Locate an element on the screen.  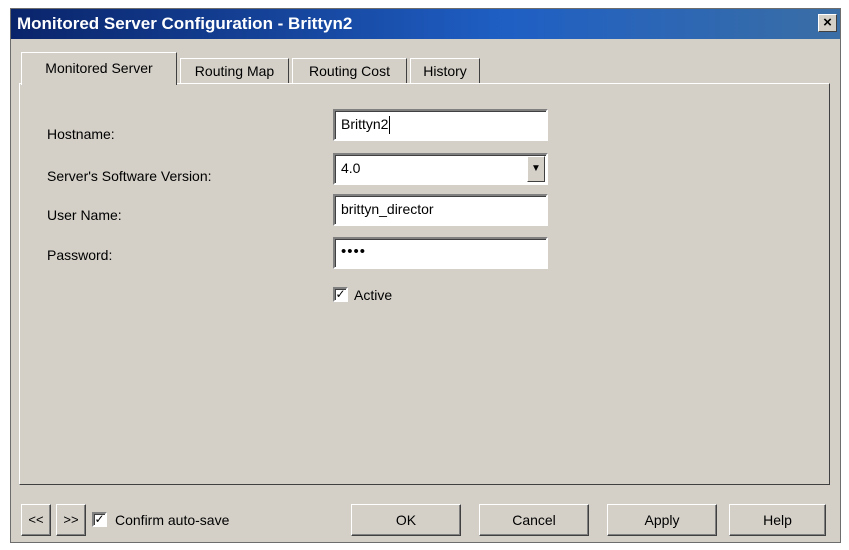
tab-label: Monitored Server is located at coordinates (99, 68).